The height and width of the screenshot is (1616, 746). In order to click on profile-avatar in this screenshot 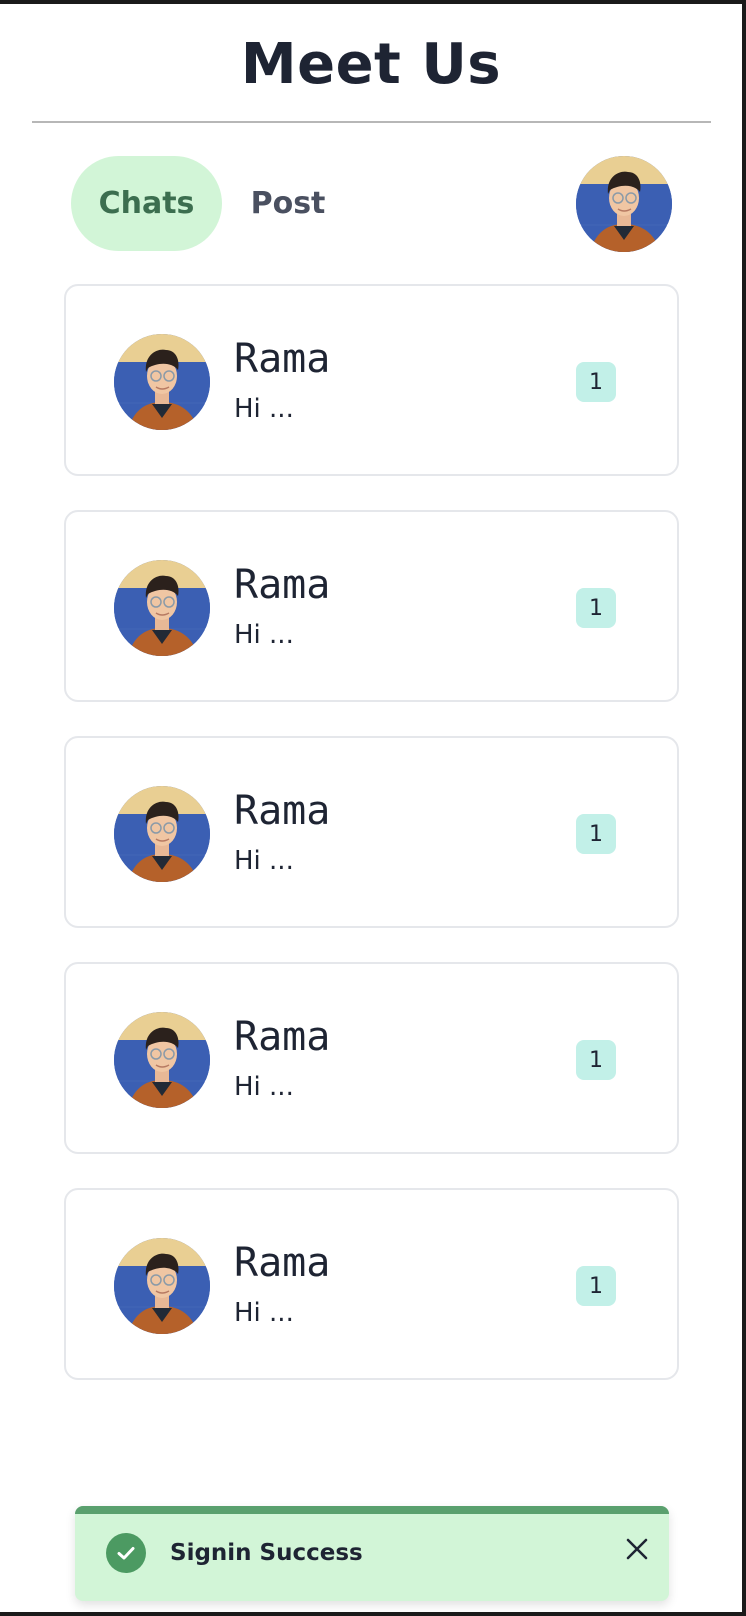, I will do `click(624, 204)`.